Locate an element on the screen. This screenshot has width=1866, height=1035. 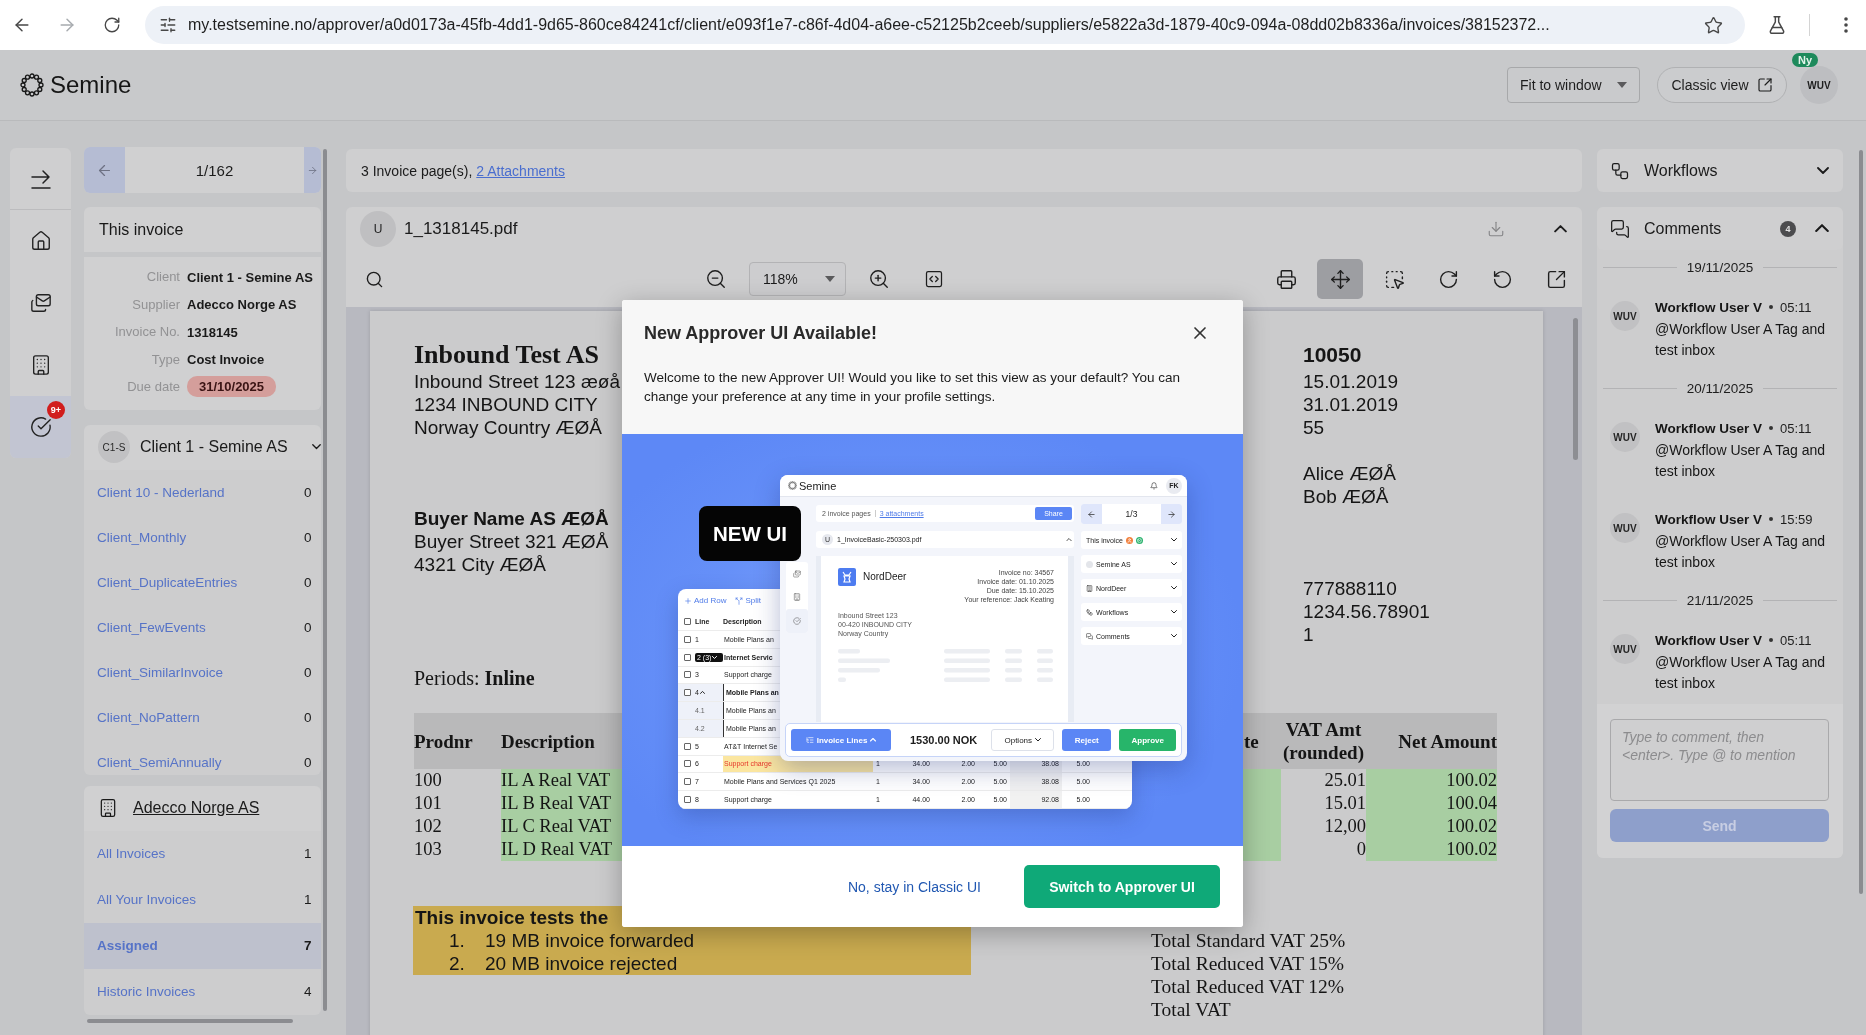
search-icon is located at coordinates (374, 279).